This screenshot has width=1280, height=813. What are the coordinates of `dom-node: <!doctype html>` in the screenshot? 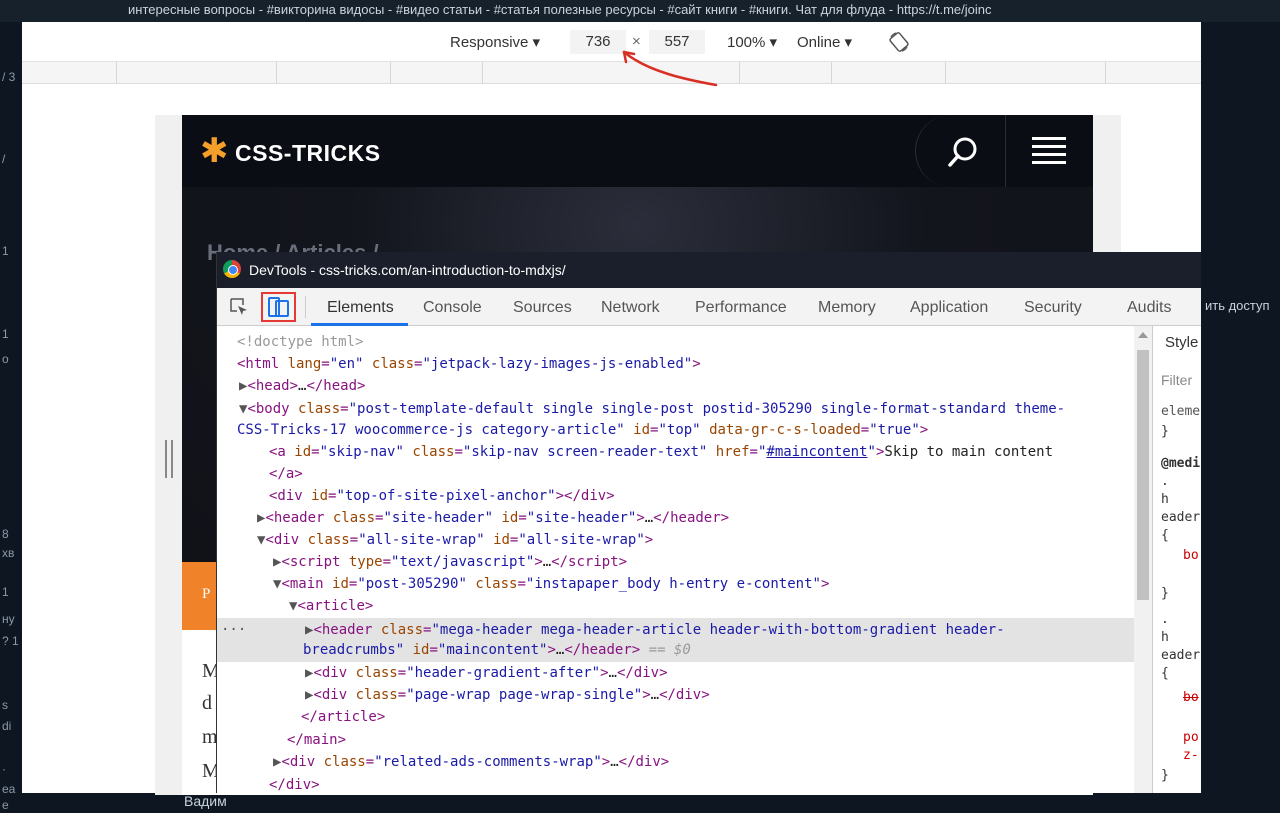 It's located at (300, 342).